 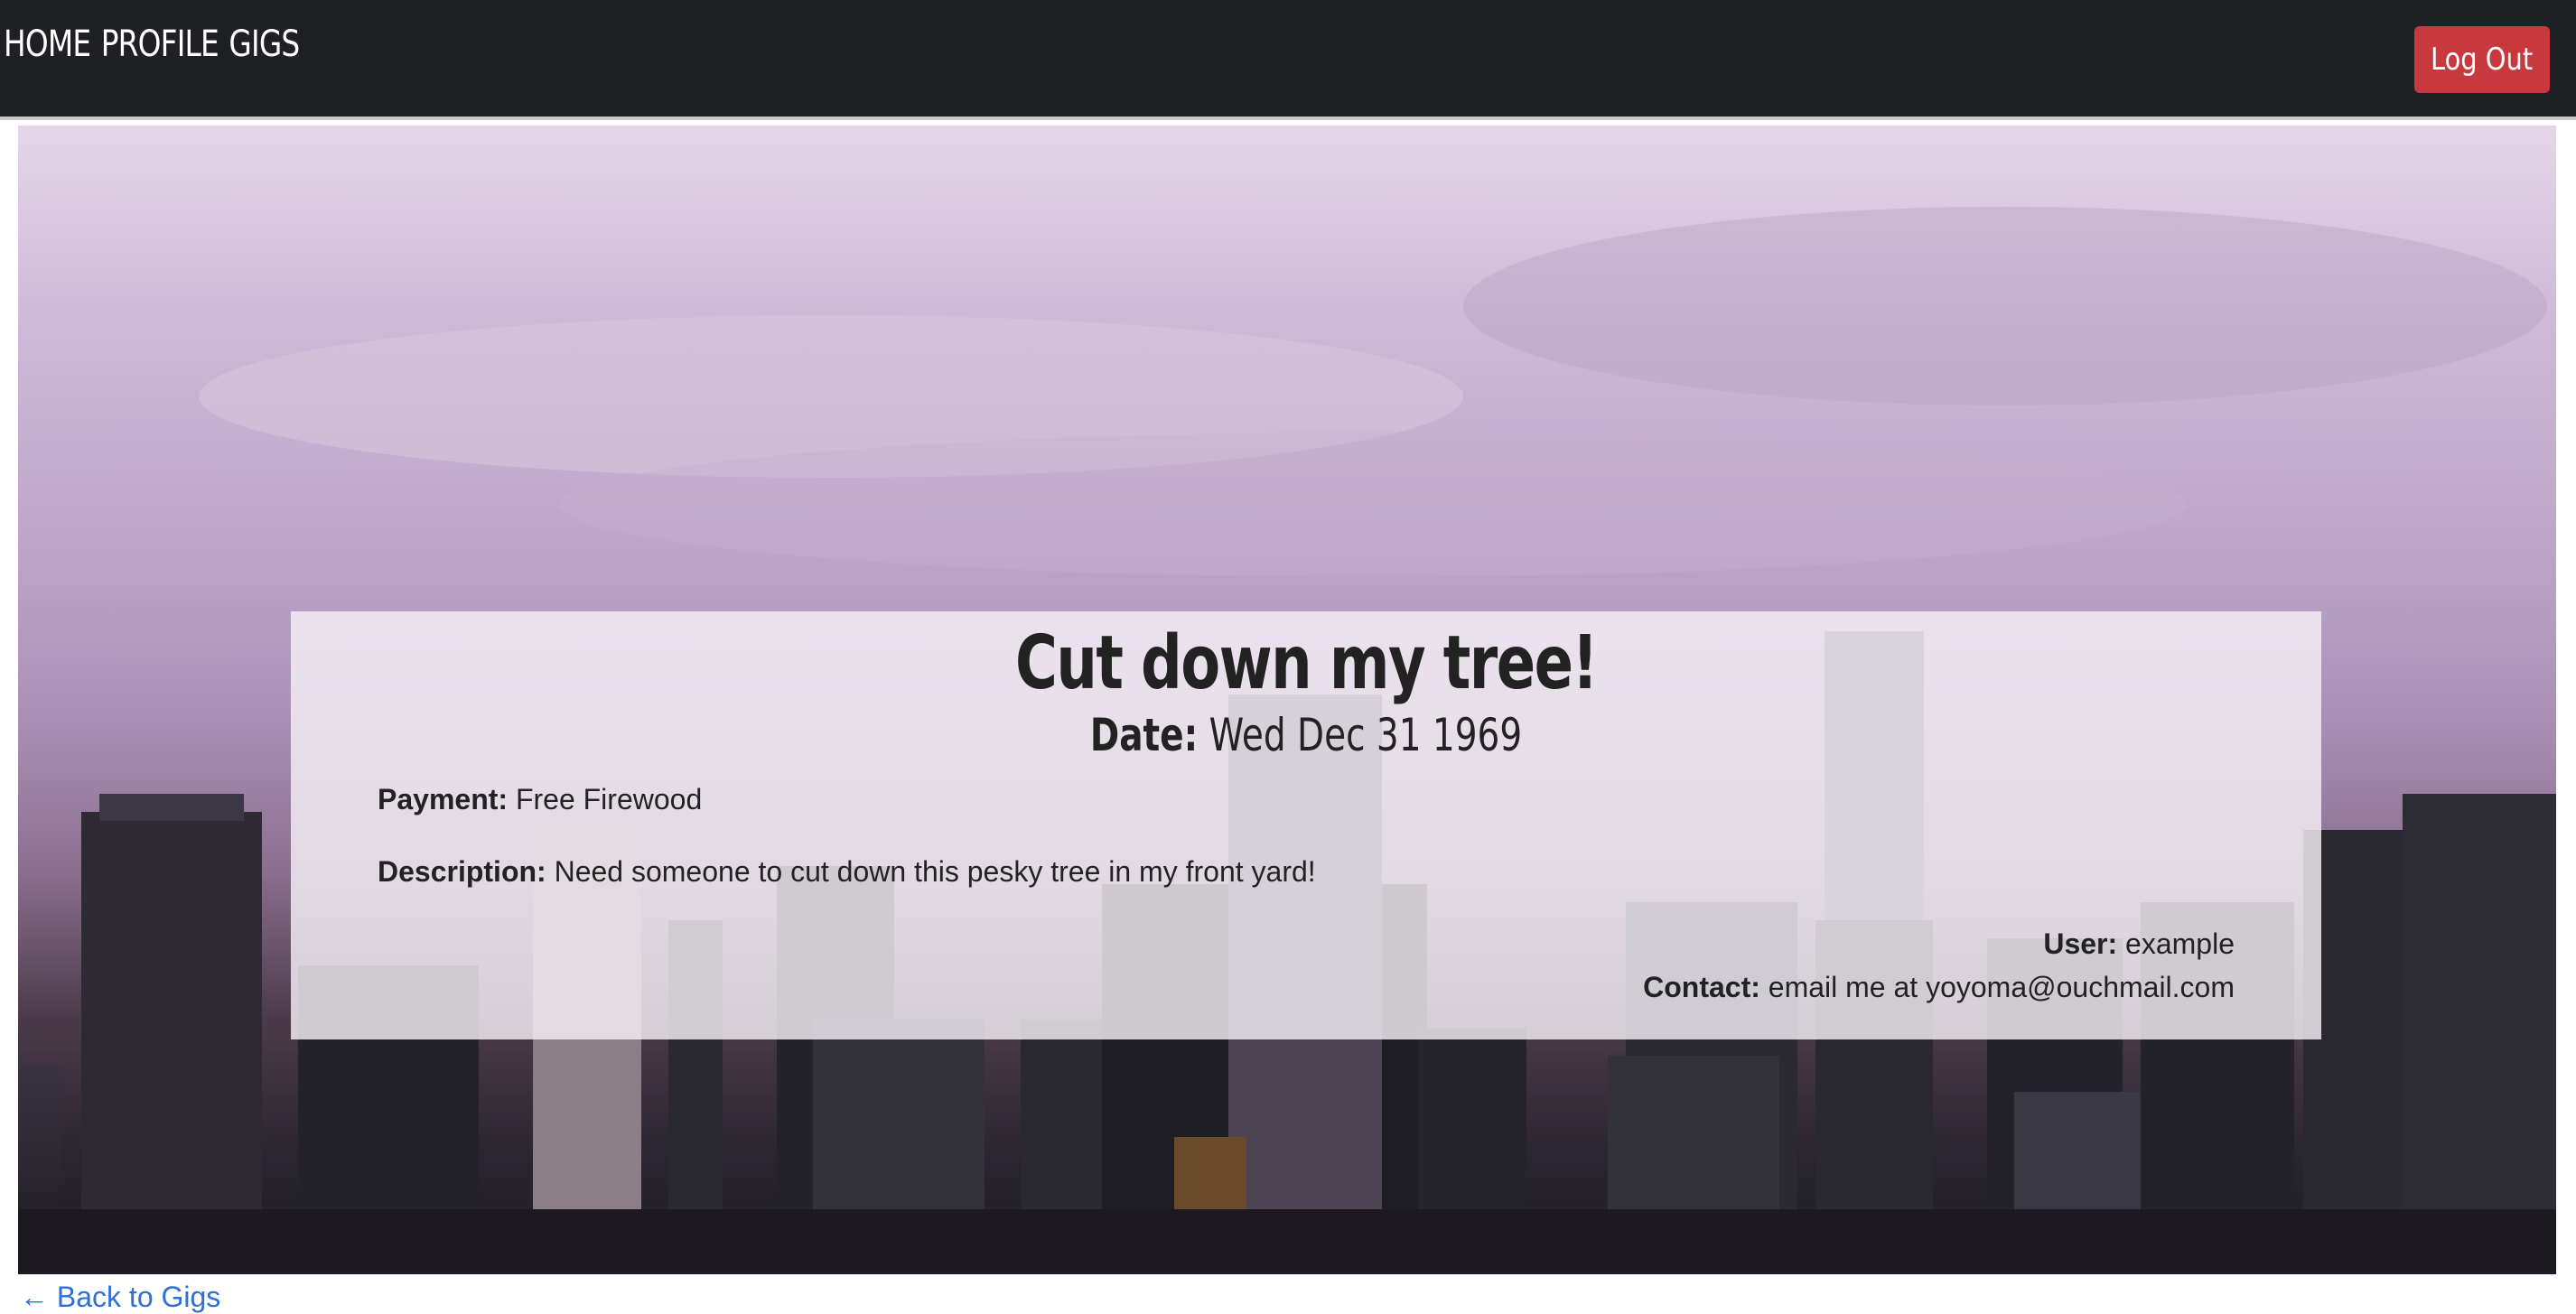 What do you see at coordinates (1701, 987) in the screenshot?
I see `contact-label: Contact:` at bounding box center [1701, 987].